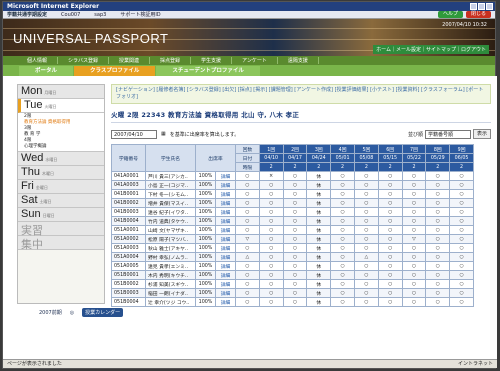  Describe the element at coordinates (481, 6) in the screenshot. I see `maximize-icon` at that location.